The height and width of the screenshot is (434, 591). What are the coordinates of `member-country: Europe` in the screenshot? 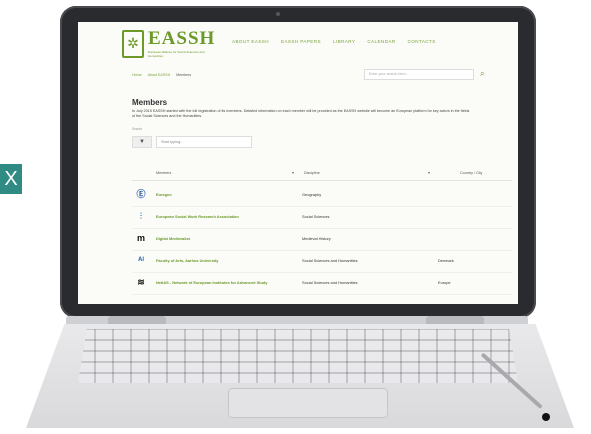 It's located at (444, 282).